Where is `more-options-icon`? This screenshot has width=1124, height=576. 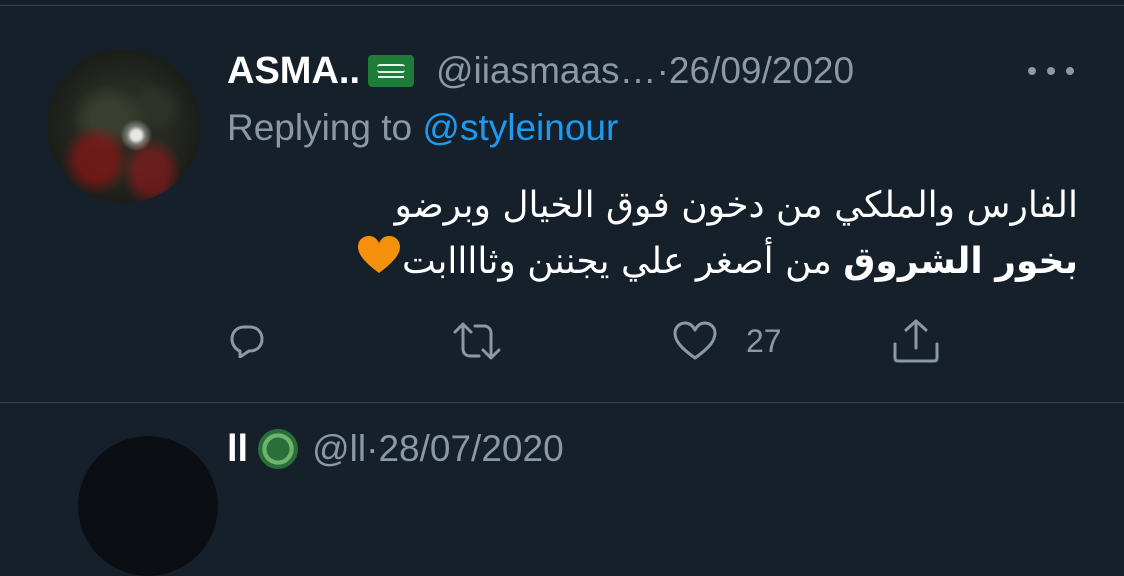 more-options-icon is located at coordinates (1051, 71).